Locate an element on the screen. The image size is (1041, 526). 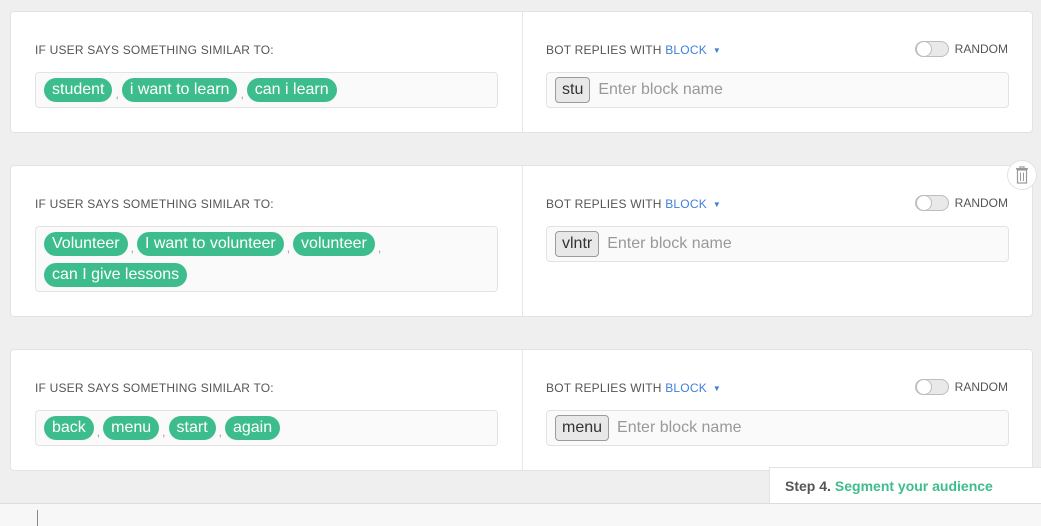
phrase-chip: start is located at coordinates (192, 428).